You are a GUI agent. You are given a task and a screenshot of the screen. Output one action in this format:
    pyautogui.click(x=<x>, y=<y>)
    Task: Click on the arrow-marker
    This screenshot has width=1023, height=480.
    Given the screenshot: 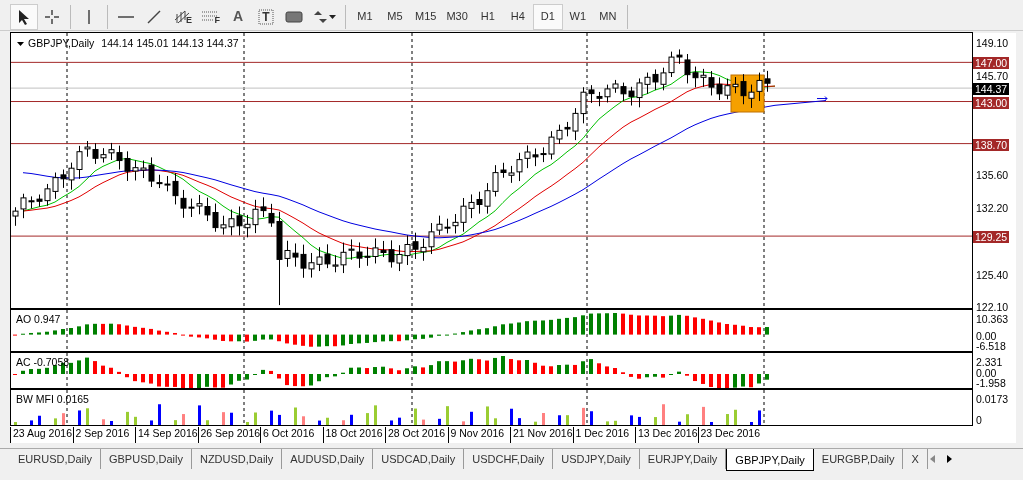 What is the action you would take?
    pyautogui.click(x=822, y=99)
    